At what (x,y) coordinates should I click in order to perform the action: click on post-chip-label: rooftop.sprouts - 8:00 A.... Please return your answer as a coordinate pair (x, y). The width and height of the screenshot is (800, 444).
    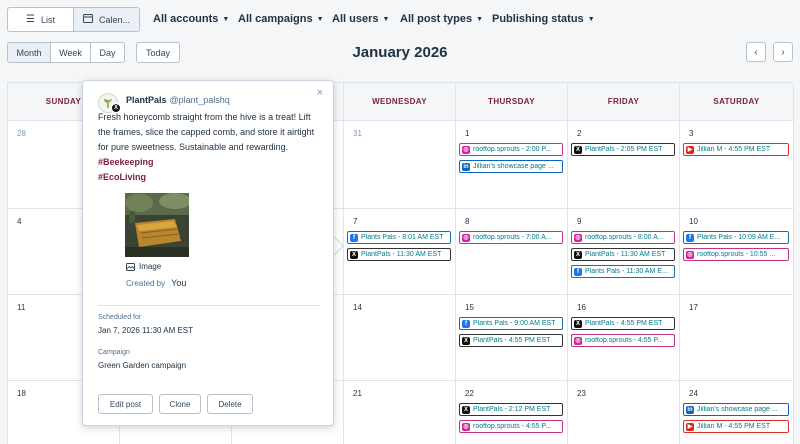
    Looking at the image, I should click on (624, 237).